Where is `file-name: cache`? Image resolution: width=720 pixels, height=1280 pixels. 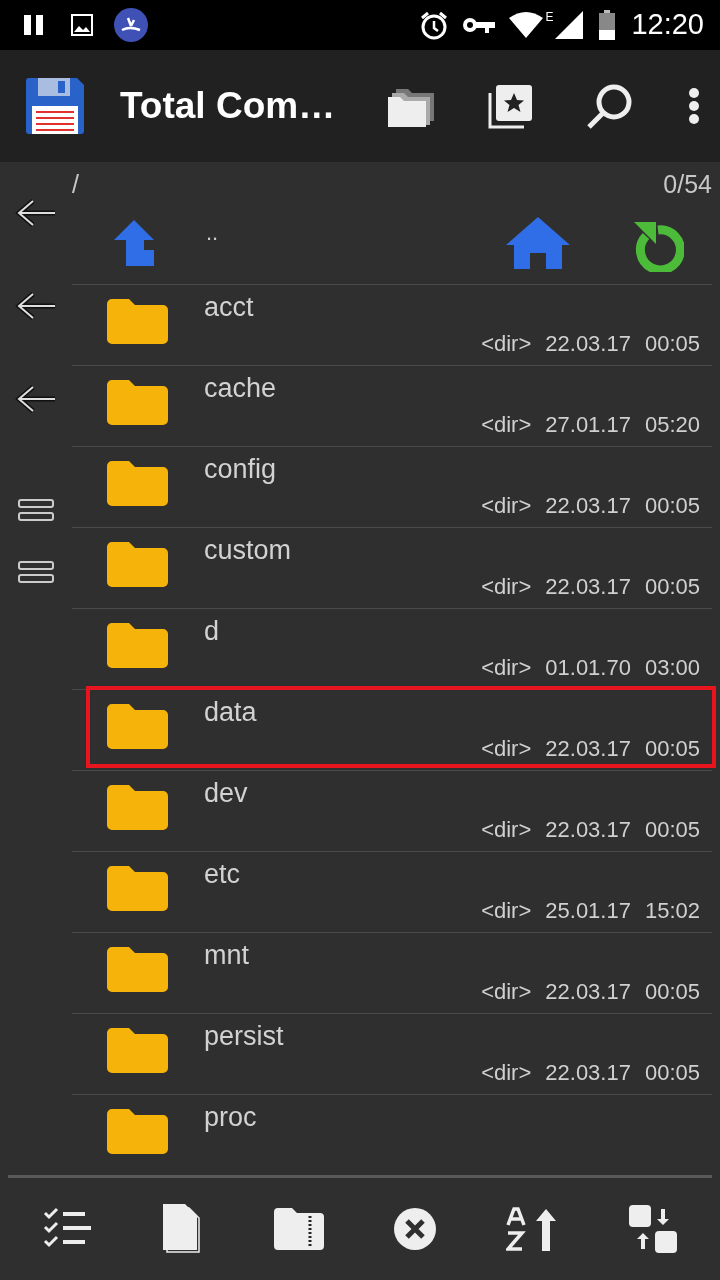
file-name: cache is located at coordinates (240, 388).